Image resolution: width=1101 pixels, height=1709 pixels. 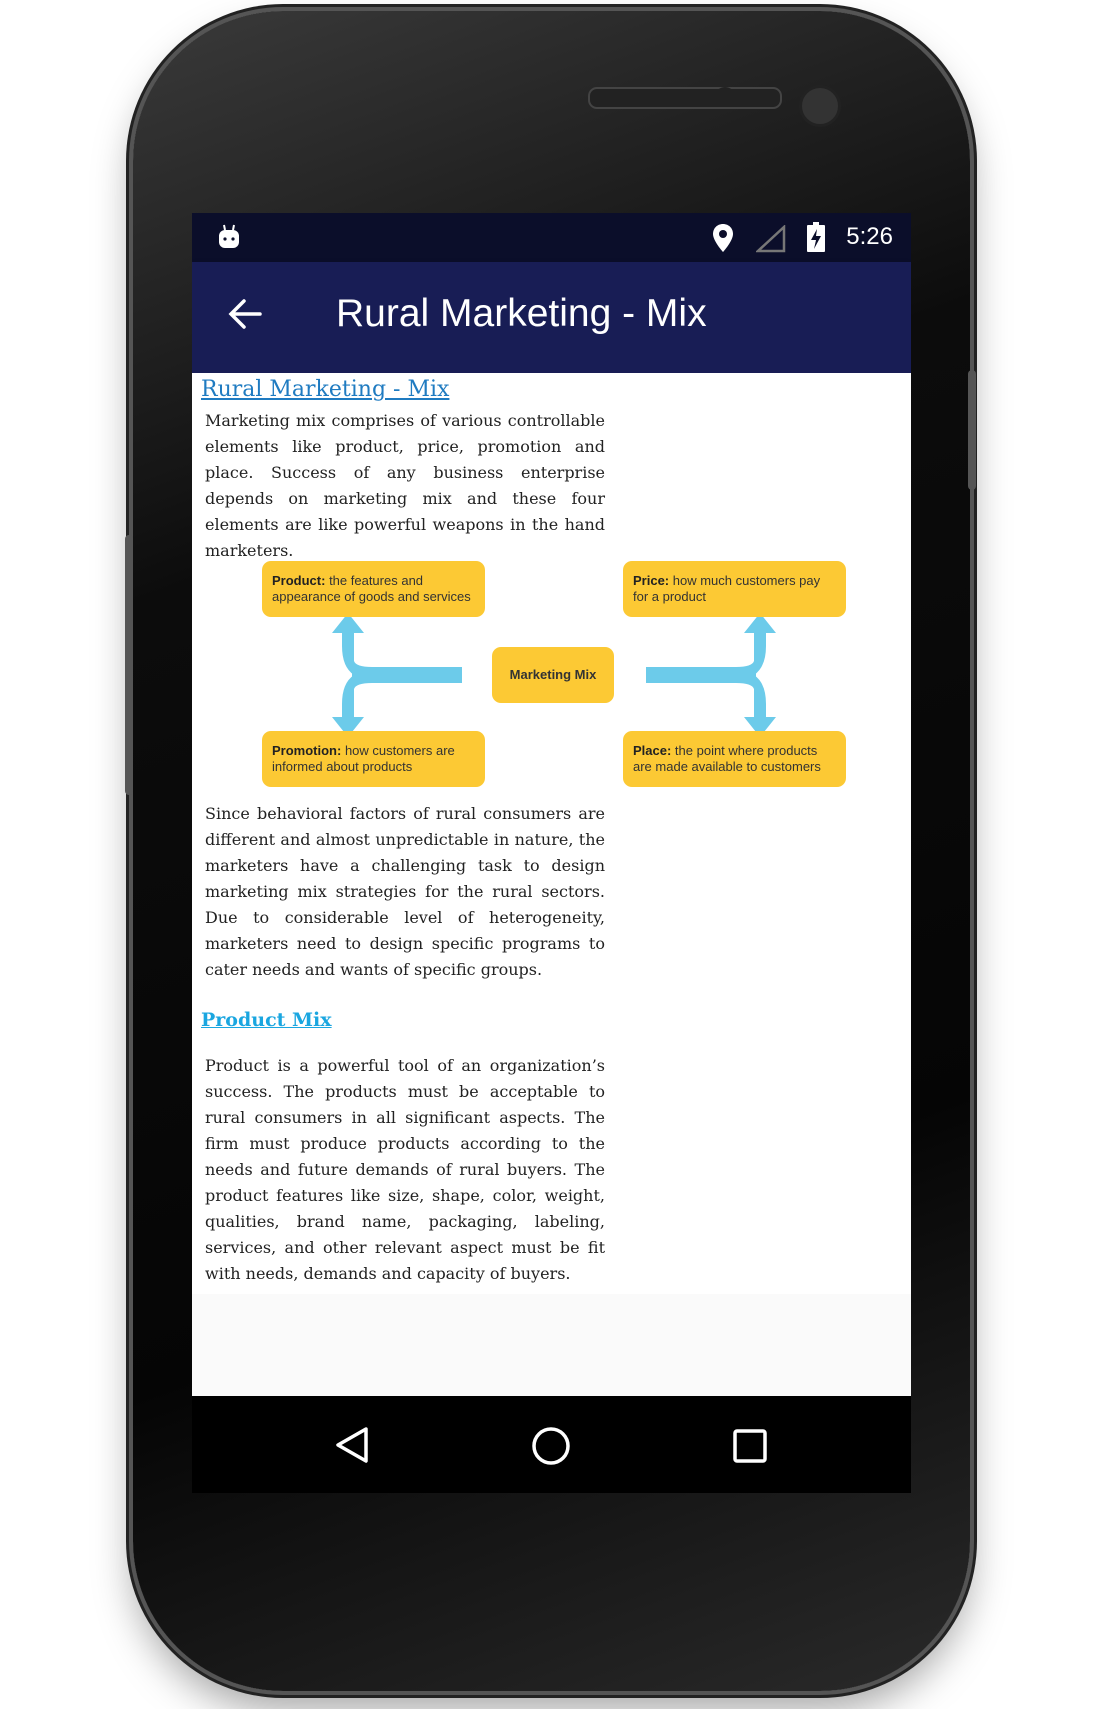 I want to click on nav-home-icon, so click(x=551, y=1446).